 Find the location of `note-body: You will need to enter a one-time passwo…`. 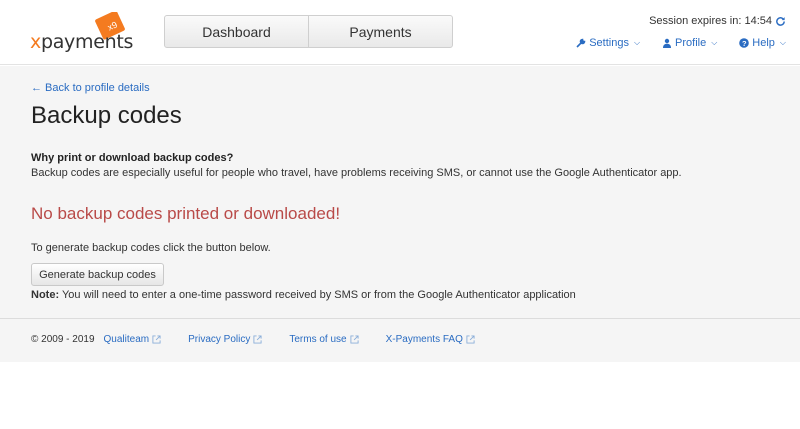

note-body: You will need to enter a one-time passwo… is located at coordinates (317, 295).